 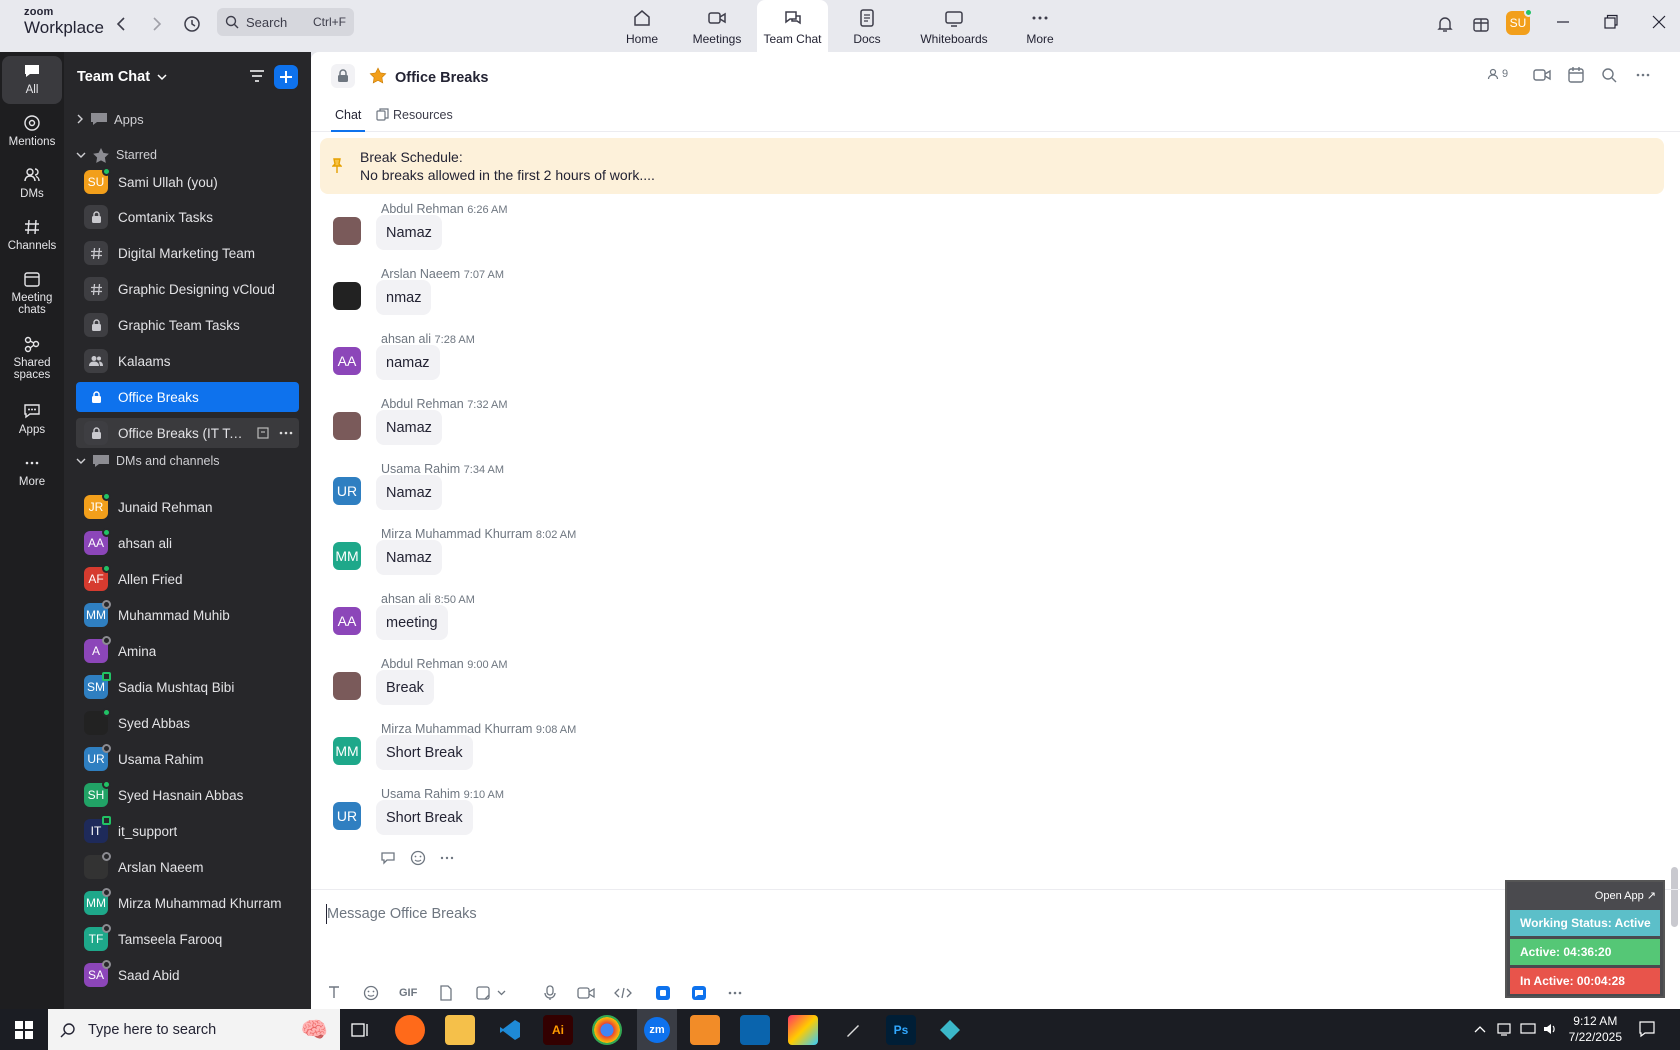 What do you see at coordinates (1550, 1030) in the screenshot?
I see `tray-volume-icon` at bounding box center [1550, 1030].